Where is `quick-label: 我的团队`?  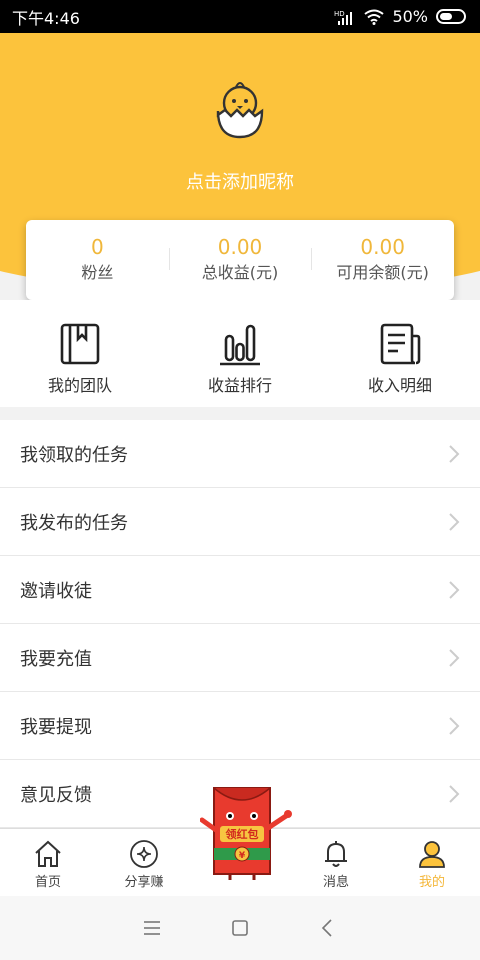
quick-label: 我的团队 is located at coordinates (79, 385).